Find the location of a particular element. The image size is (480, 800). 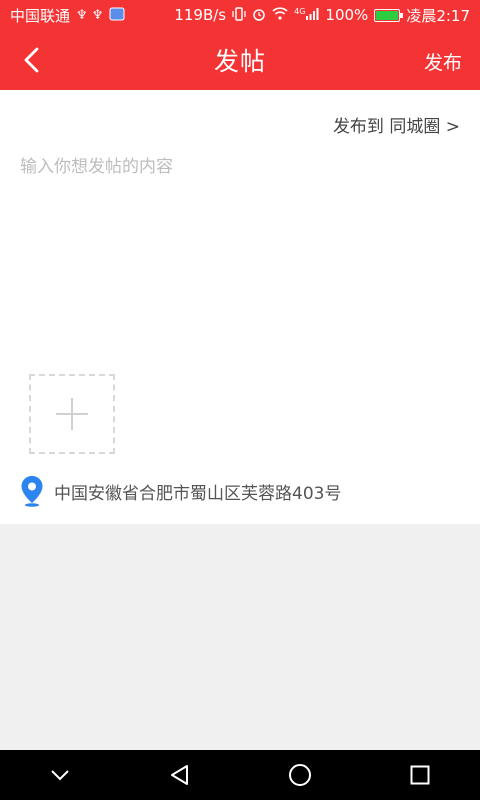

circle-home-icon is located at coordinates (300, 775).